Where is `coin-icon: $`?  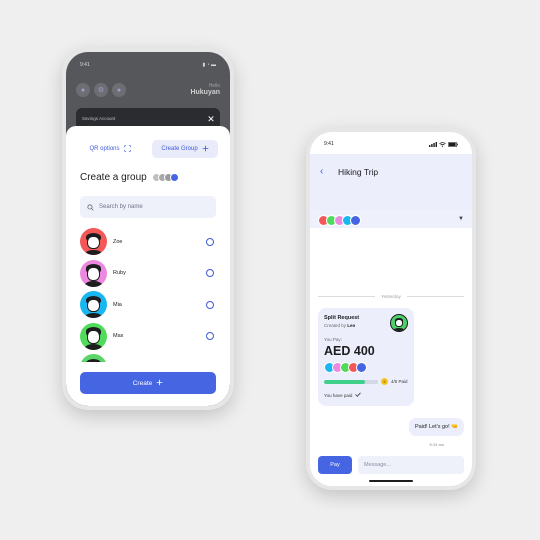 coin-icon: $ is located at coordinates (384, 381).